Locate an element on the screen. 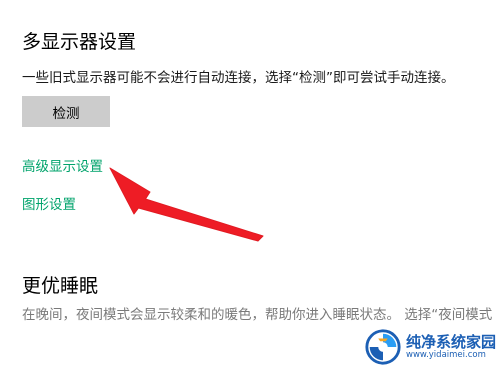  watermark: 纯净系统家园 www.yidaimei.com is located at coordinates (430, 347).